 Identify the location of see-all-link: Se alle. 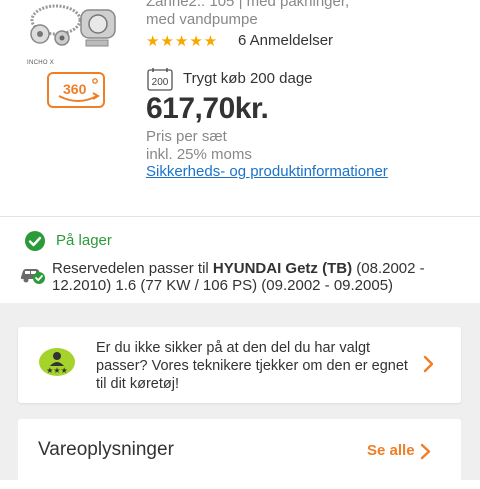
(391, 450).